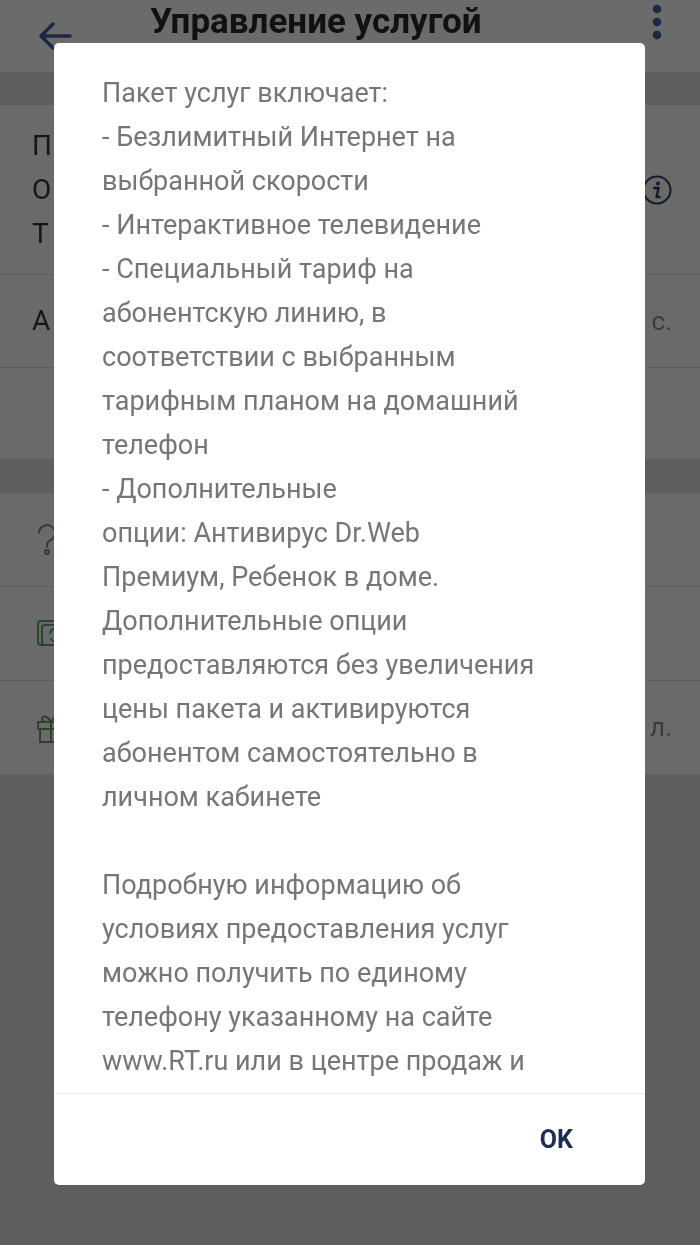 The width and height of the screenshot is (700, 1245). Describe the element at coordinates (42, 145) in the screenshot. I see `row-label-fragment: П` at that location.